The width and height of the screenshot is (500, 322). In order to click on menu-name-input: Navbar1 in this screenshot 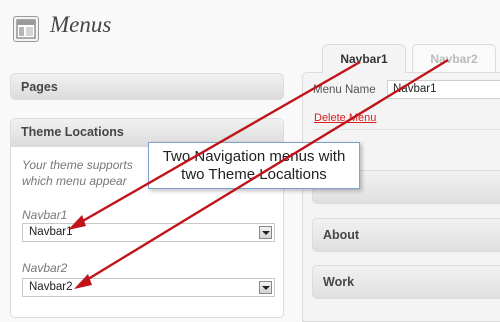, I will do `click(443, 89)`.